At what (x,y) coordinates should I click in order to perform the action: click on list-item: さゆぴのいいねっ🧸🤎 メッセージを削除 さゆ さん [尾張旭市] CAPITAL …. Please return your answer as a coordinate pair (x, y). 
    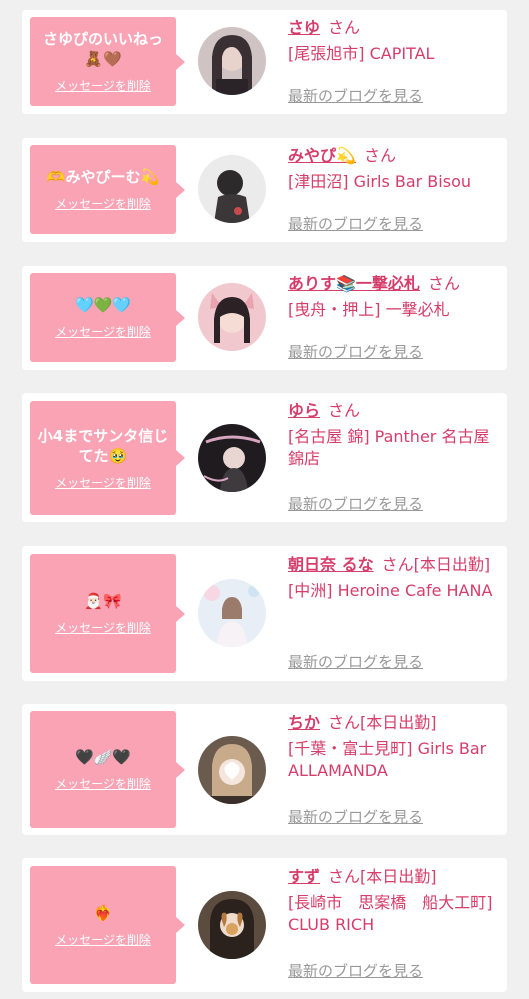
    Looking at the image, I should click on (264, 62).